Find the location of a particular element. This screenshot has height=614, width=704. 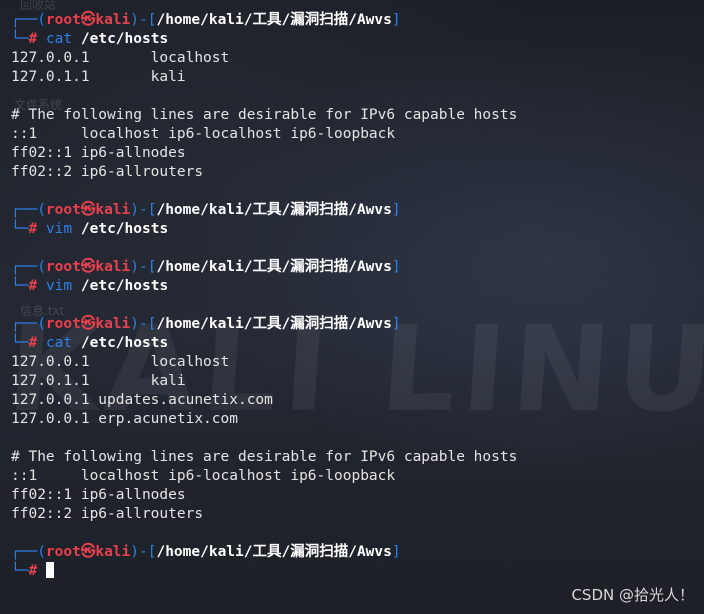

output-line: 127.0.0.1 updates.acunetix.com is located at coordinates (142, 400).